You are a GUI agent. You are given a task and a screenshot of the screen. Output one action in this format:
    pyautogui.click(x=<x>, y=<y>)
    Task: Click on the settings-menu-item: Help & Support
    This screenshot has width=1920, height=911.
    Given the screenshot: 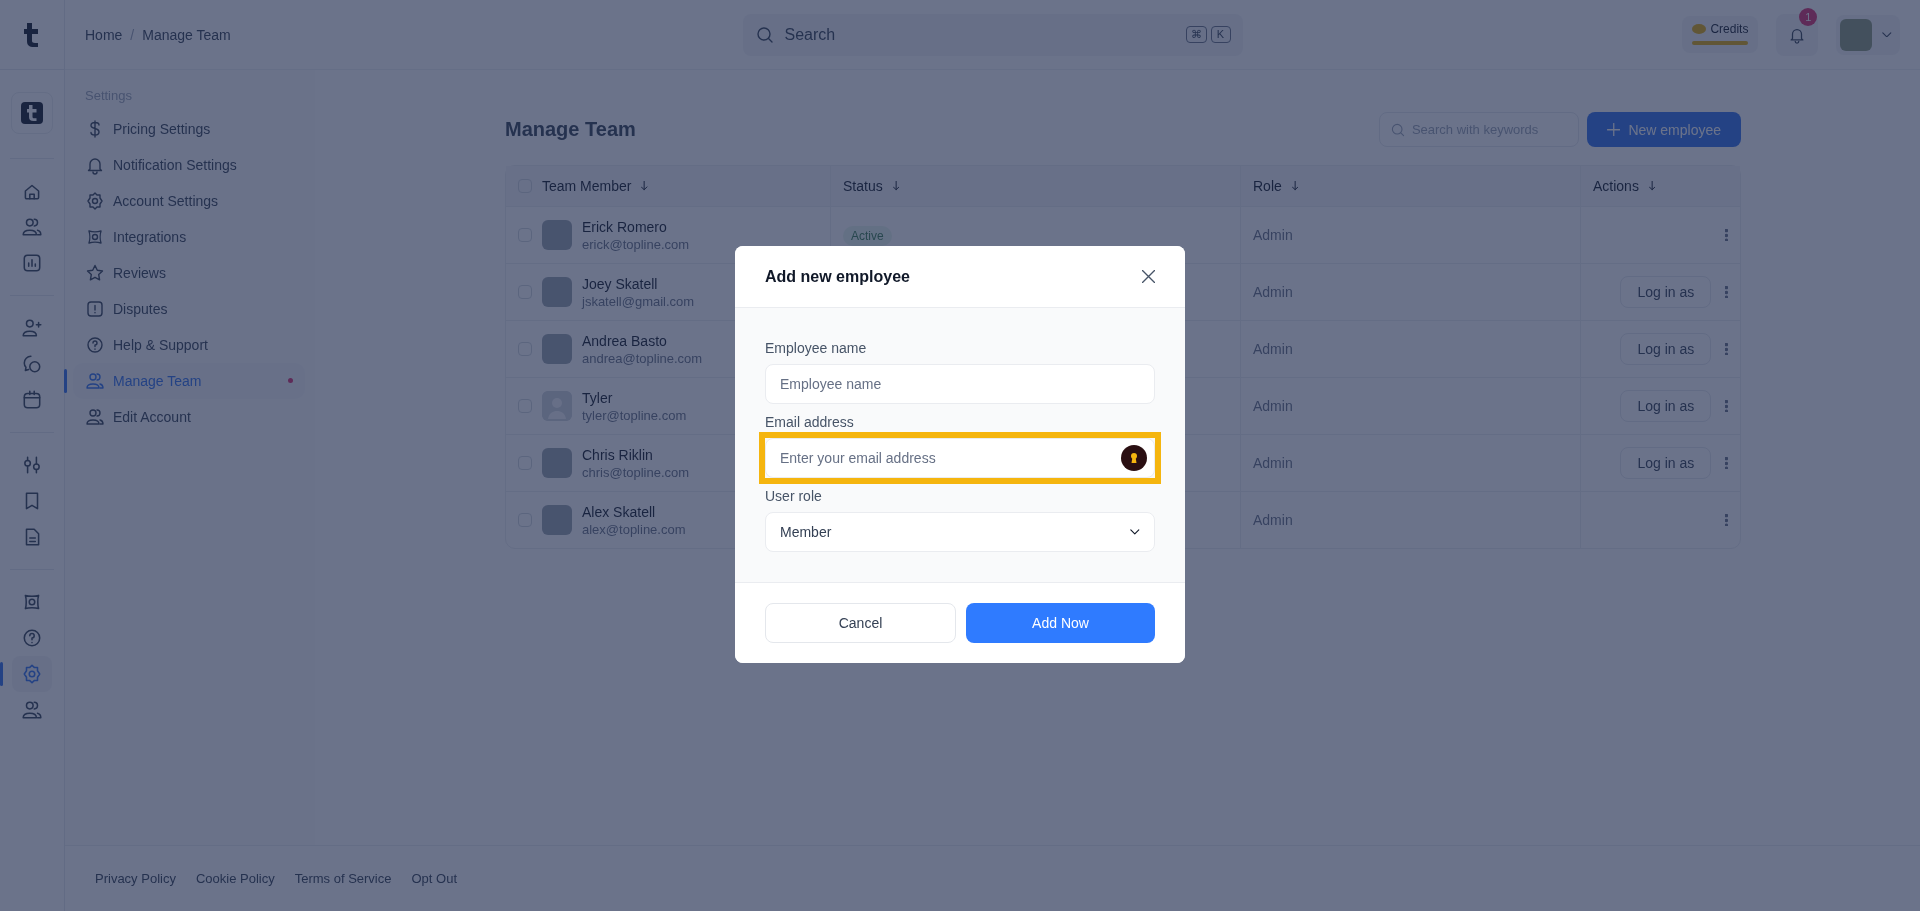 What is the action you would take?
    pyautogui.click(x=189, y=345)
    